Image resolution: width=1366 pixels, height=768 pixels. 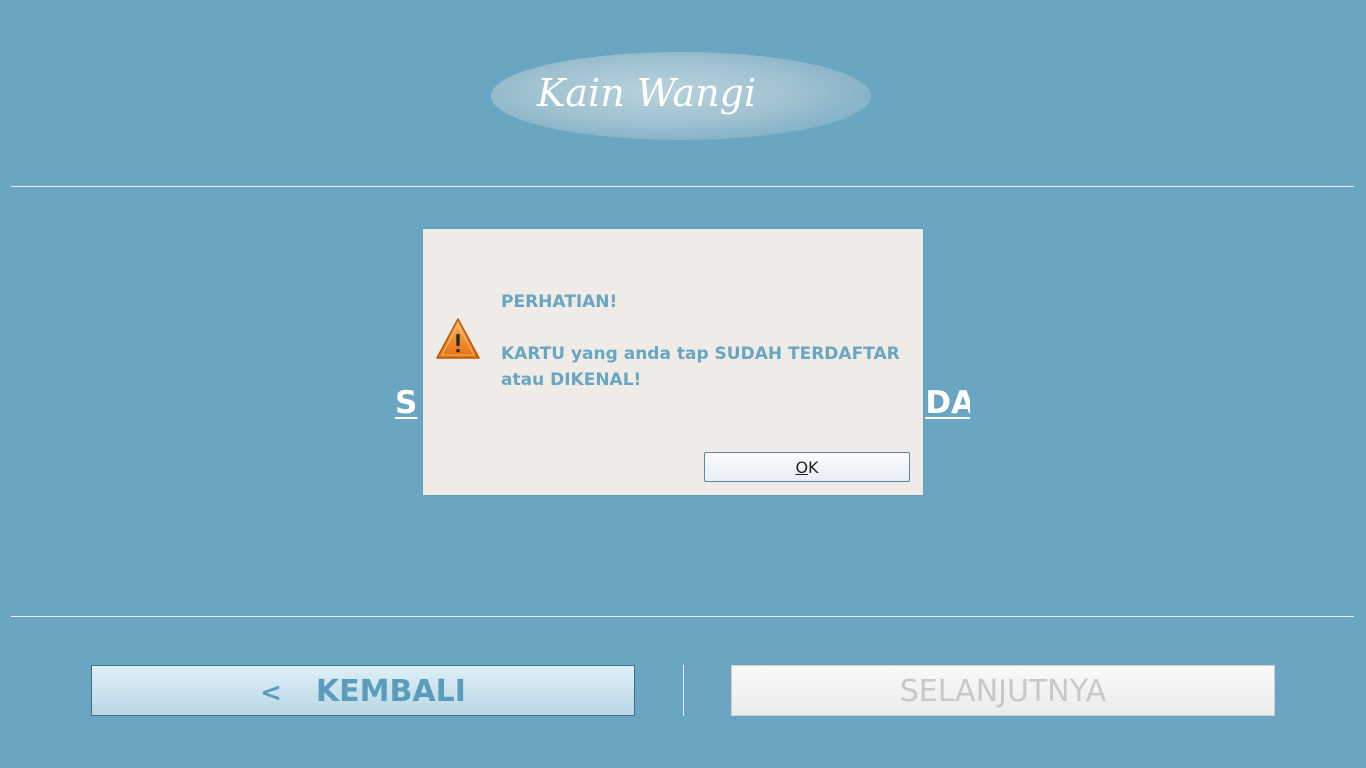 I want to click on bottom-divider, so click(x=682, y=616).